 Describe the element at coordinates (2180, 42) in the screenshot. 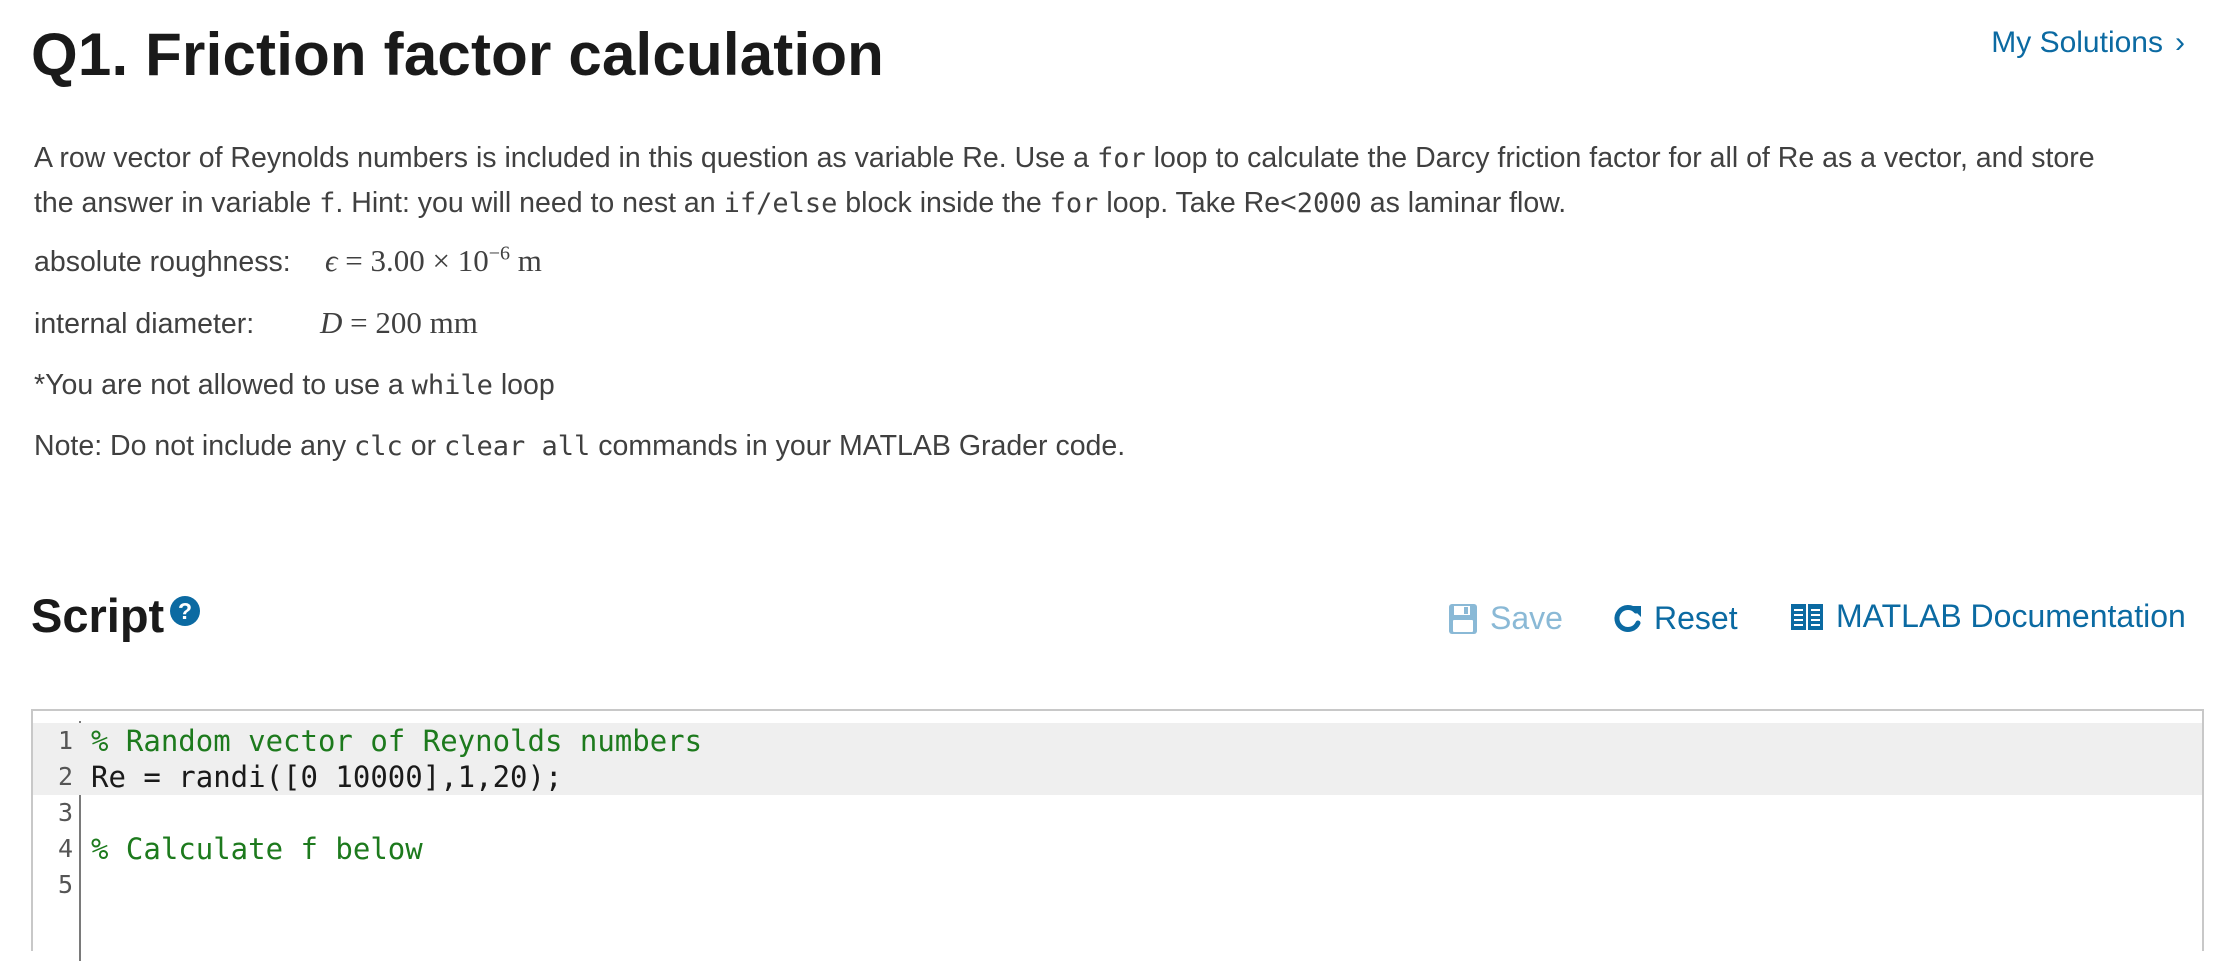

I see `chevron-right-icon: ›` at that location.